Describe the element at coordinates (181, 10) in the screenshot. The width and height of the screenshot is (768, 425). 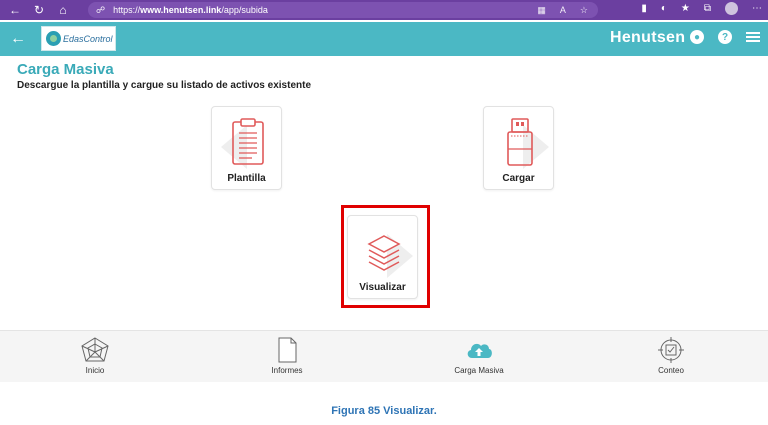
I see `url-host: www.henutsen.link` at that location.